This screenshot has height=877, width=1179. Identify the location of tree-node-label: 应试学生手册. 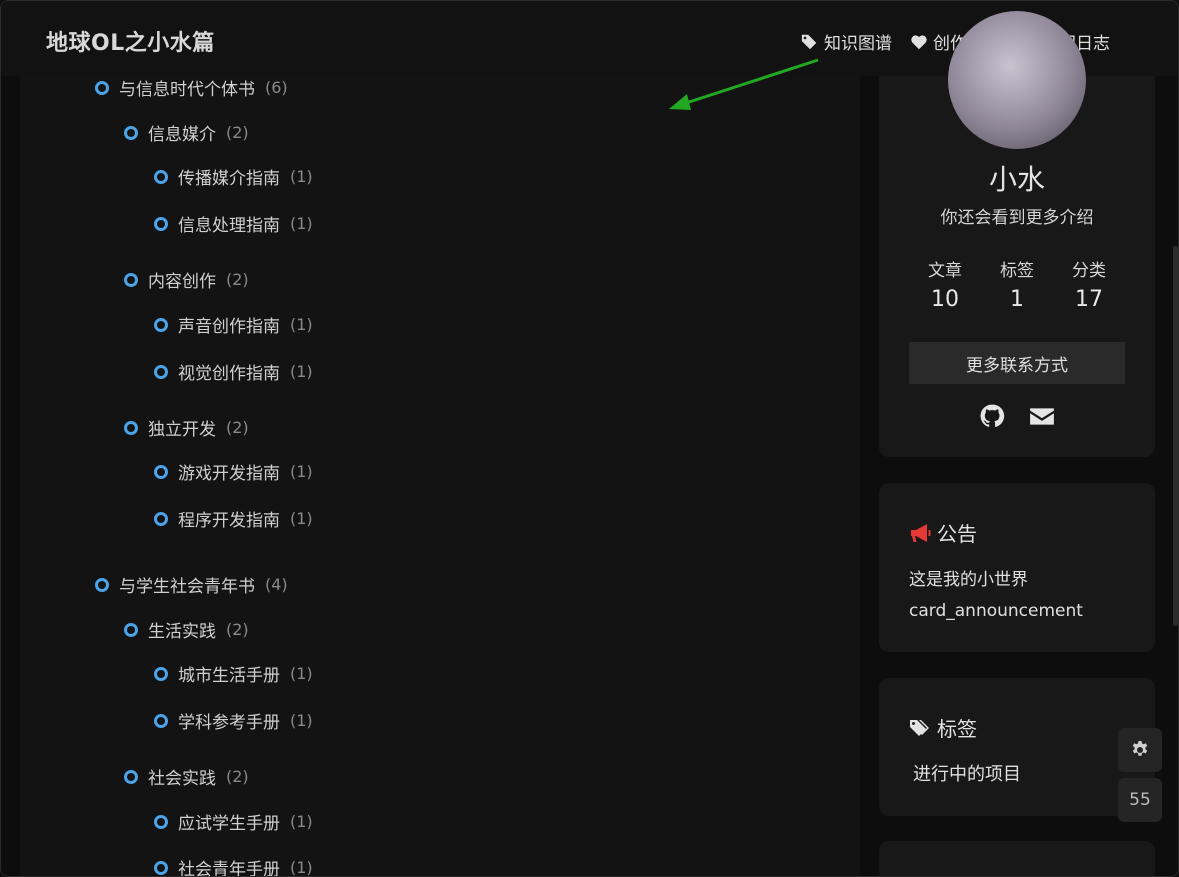
(229, 824).